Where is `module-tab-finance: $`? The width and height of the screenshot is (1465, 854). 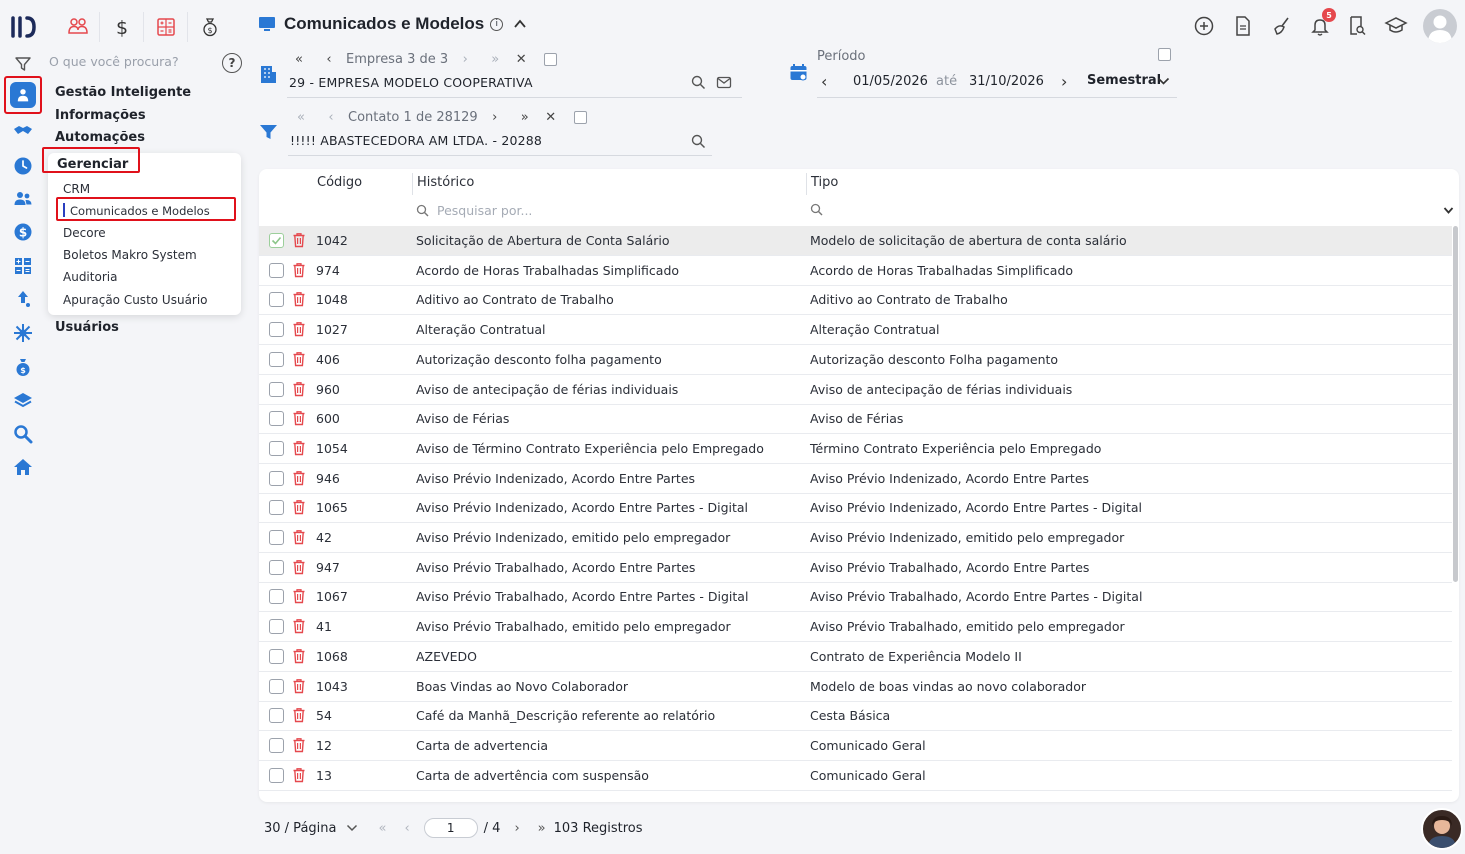 module-tab-finance: $ is located at coordinates (122, 27).